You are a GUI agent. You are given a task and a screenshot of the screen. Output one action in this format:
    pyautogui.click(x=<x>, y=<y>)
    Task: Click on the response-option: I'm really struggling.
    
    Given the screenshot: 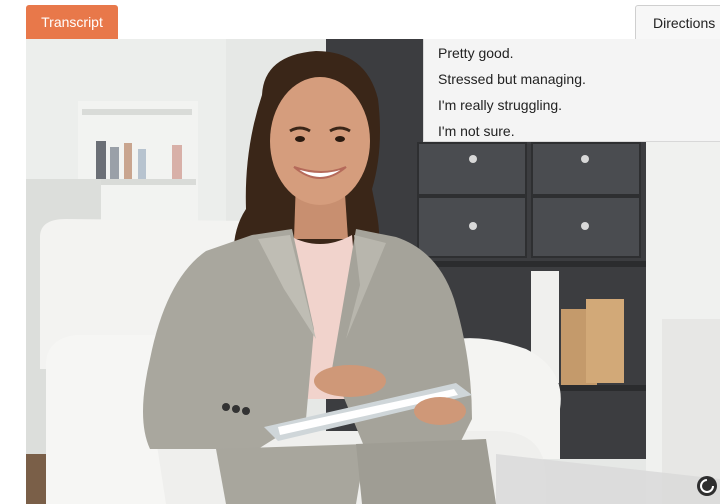 What is the action you would take?
    pyautogui.click(x=572, y=105)
    